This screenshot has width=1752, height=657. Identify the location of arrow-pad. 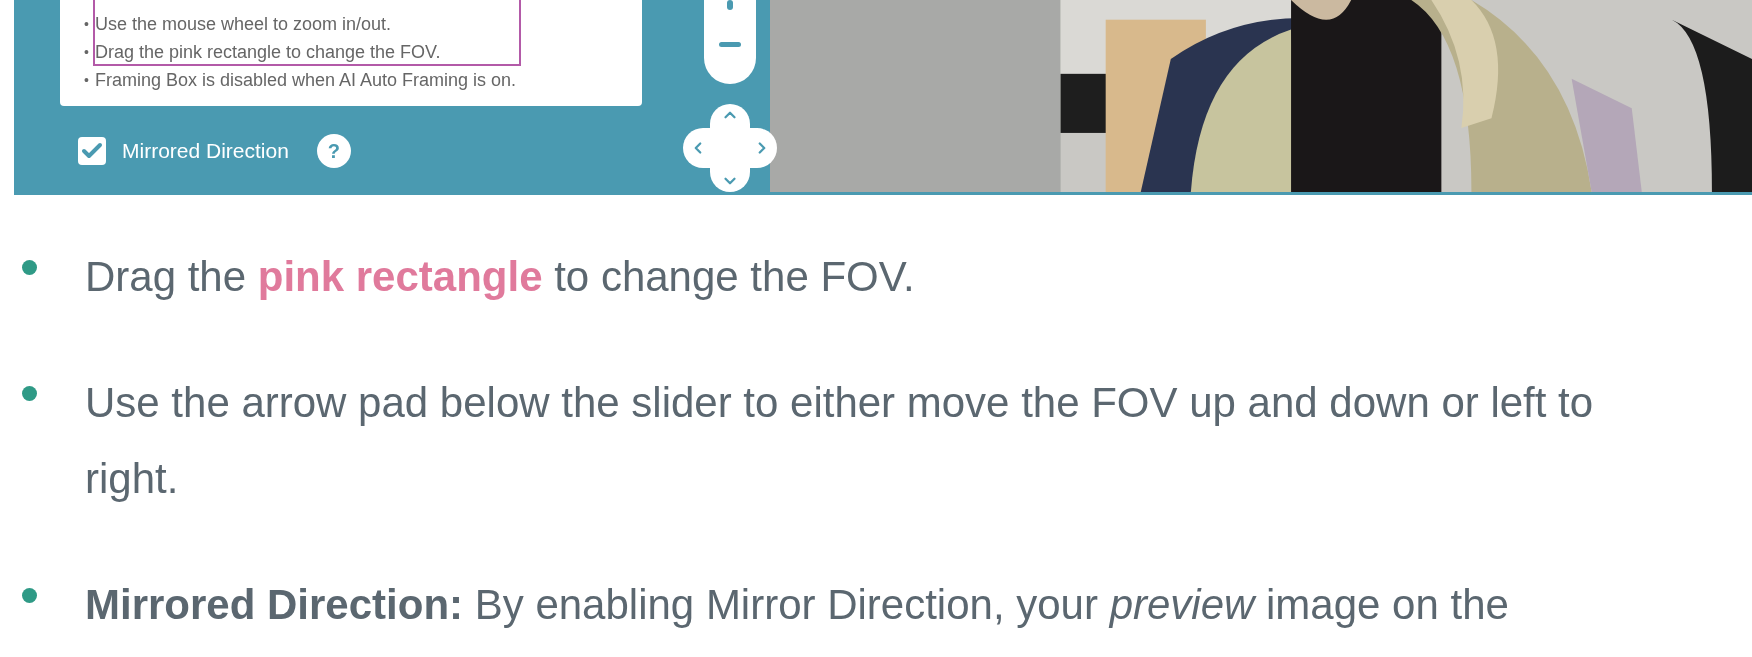
(730, 148).